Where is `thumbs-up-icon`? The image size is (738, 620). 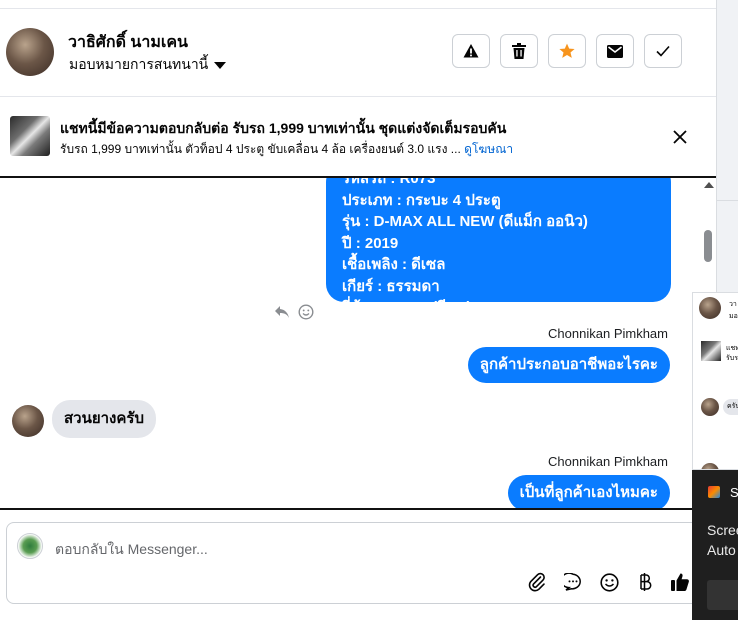
thumbs-up-icon is located at coordinates (680, 582).